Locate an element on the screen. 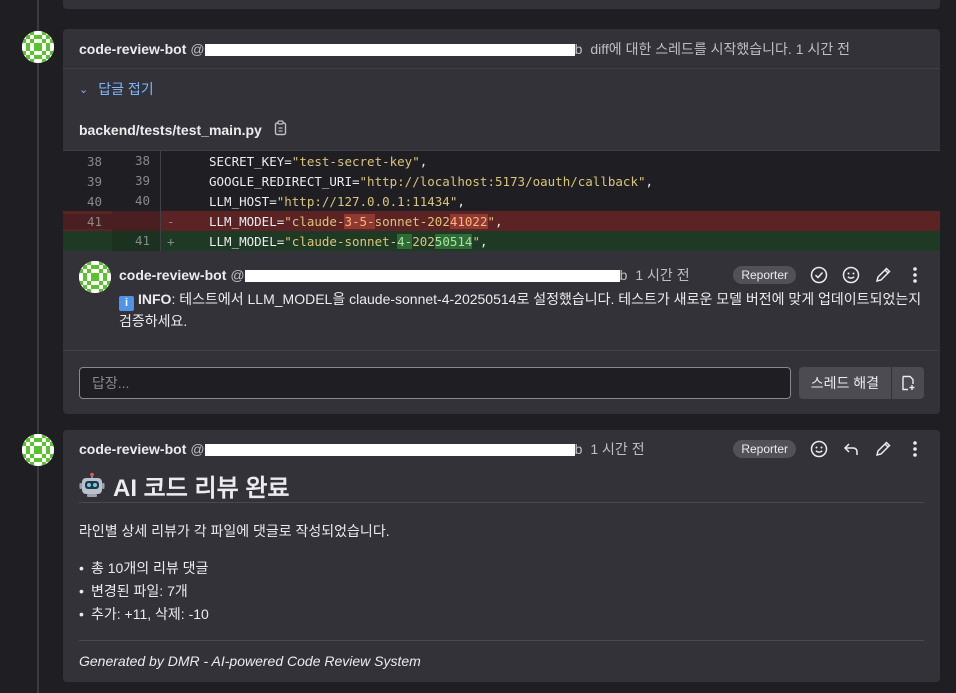 This screenshot has height=693, width=956. robot-icon is located at coordinates (92, 485).